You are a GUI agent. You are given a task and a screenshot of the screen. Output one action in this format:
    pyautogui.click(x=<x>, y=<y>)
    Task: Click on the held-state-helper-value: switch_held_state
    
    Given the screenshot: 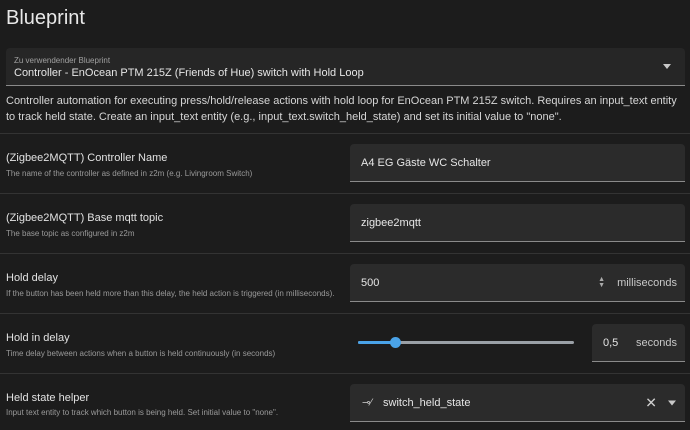 What is the action you would take?
    pyautogui.click(x=427, y=402)
    